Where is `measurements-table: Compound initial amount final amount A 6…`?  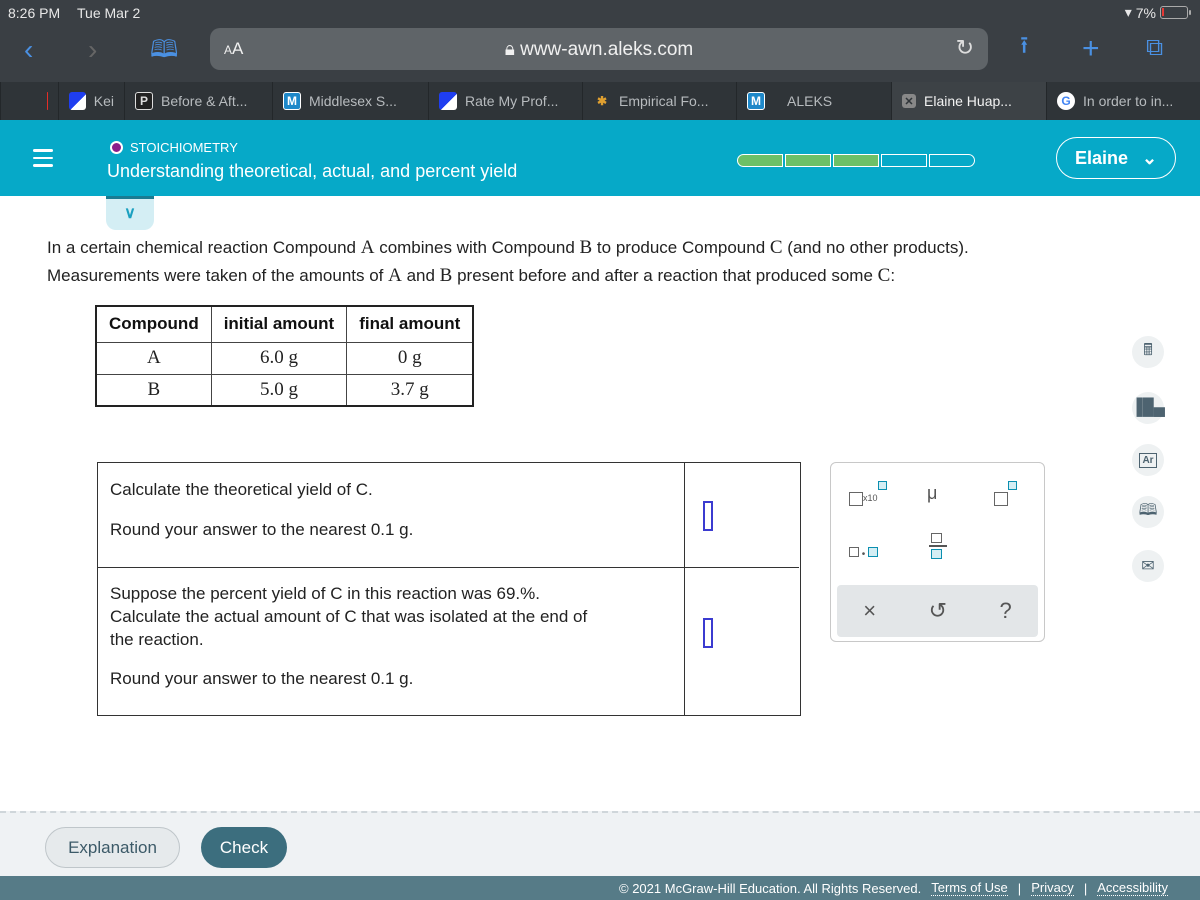 measurements-table: Compound initial amount final amount A 6… is located at coordinates (285, 356).